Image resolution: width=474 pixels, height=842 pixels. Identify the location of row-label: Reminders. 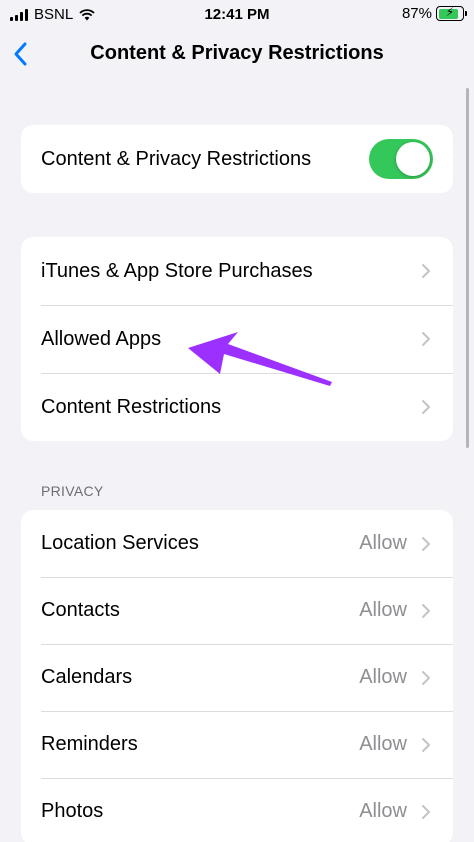
(89, 744).